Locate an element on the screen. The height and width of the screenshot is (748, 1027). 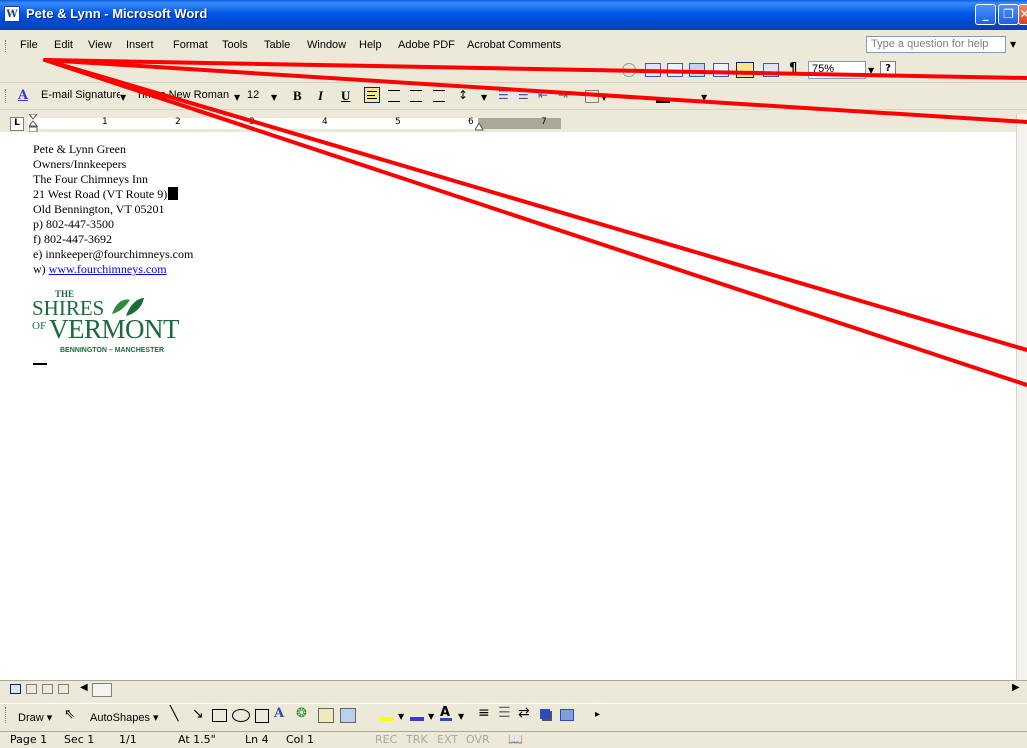
styles-formatting-icon: A is located at coordinates (23, 95).